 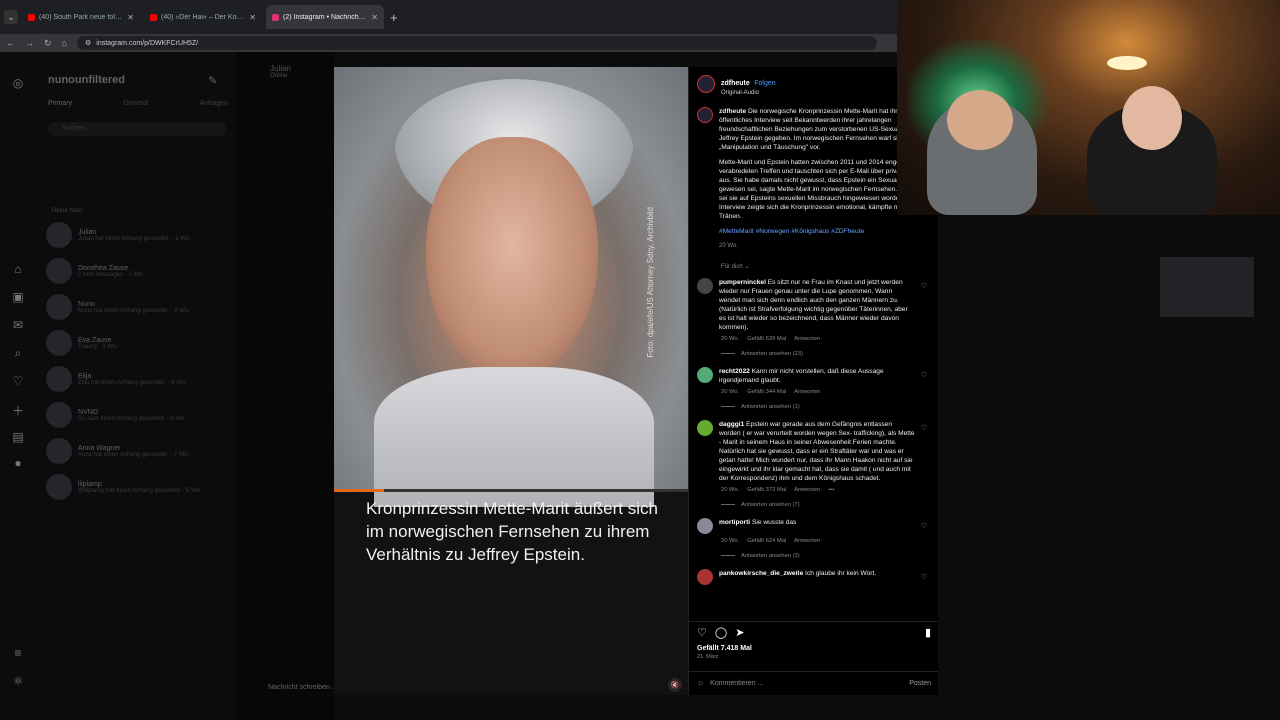 I want to click on tab-primary: Primary, so click(x=60, y=103).